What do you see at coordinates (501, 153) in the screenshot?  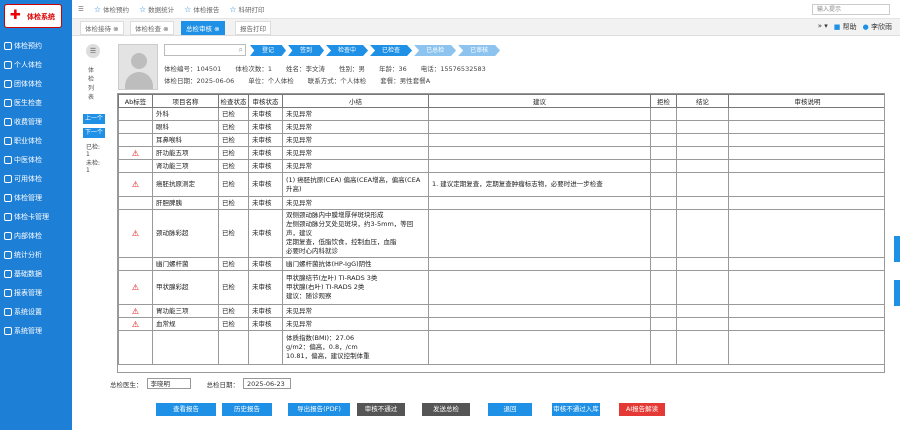 I see `table-row: ⚠ 肝功能五项 已检 未审核 未见异常` at bounding box center [501, 153].